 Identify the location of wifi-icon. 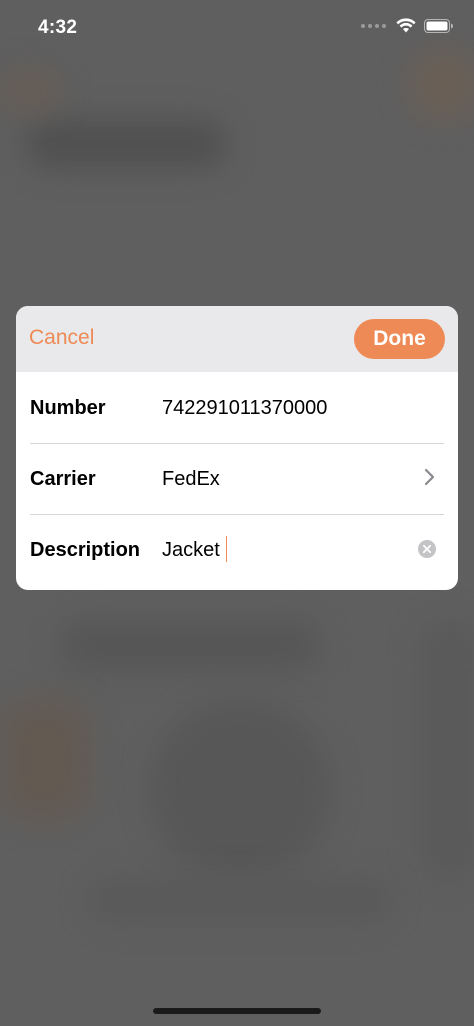
(406, 25).